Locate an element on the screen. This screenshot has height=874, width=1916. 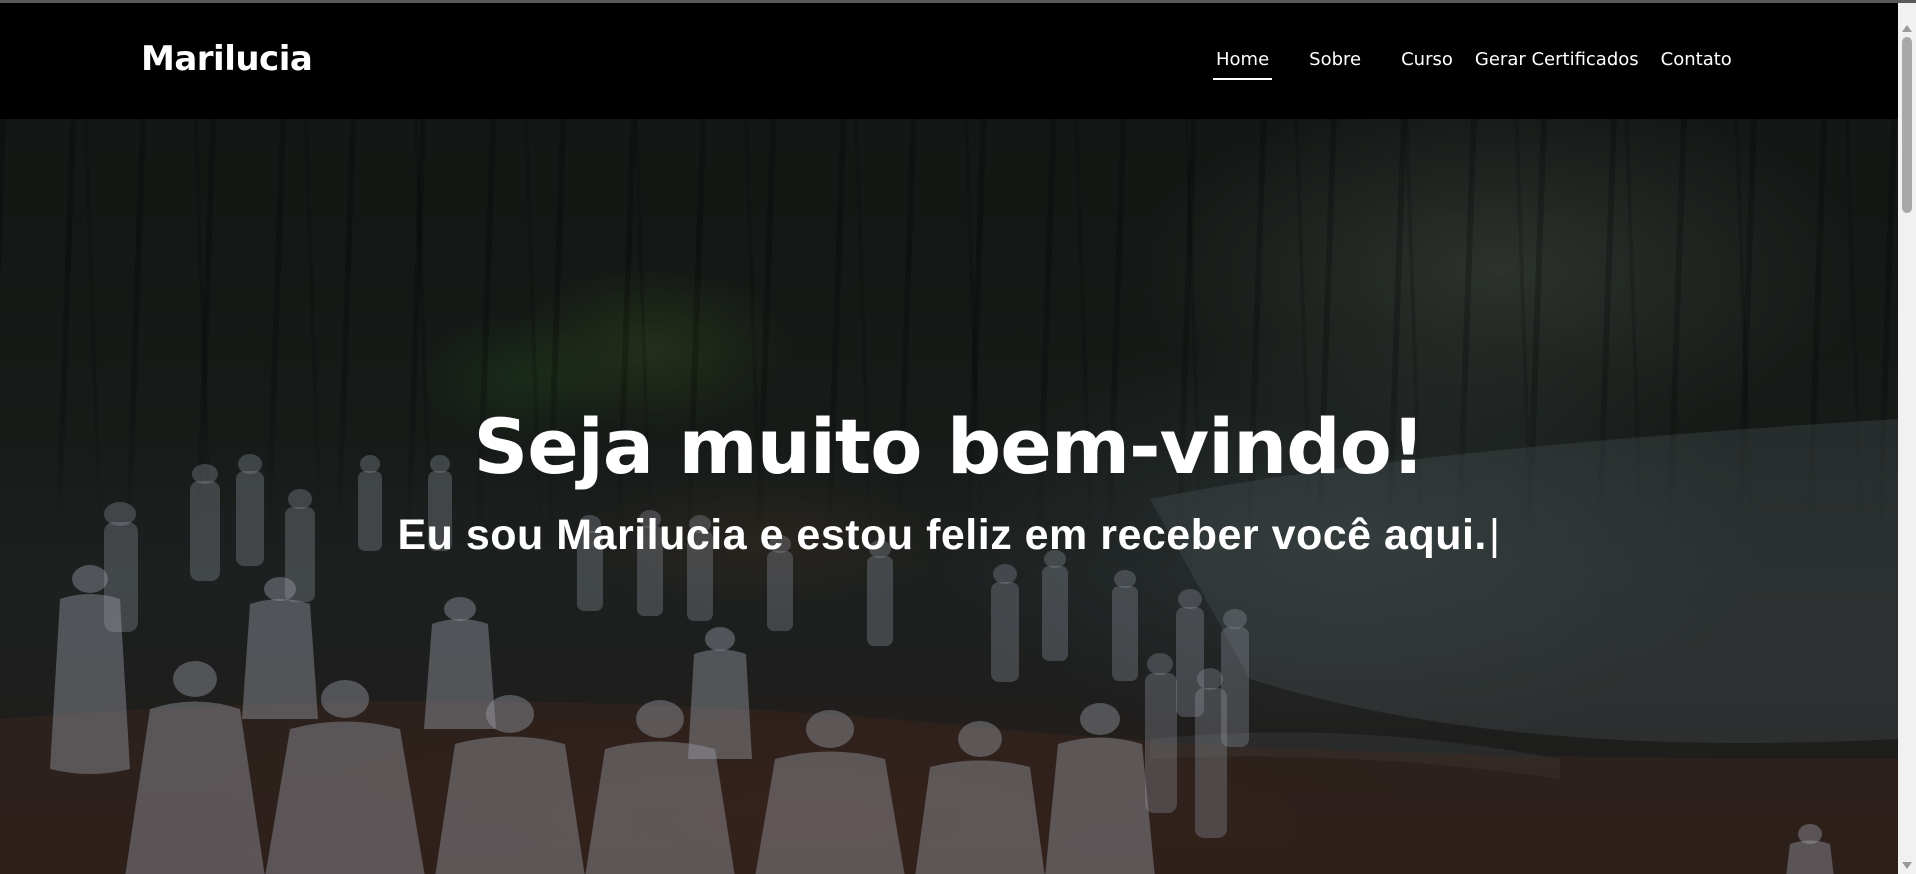
brand-logo: Marilucia is located at coordinates (227, 59).